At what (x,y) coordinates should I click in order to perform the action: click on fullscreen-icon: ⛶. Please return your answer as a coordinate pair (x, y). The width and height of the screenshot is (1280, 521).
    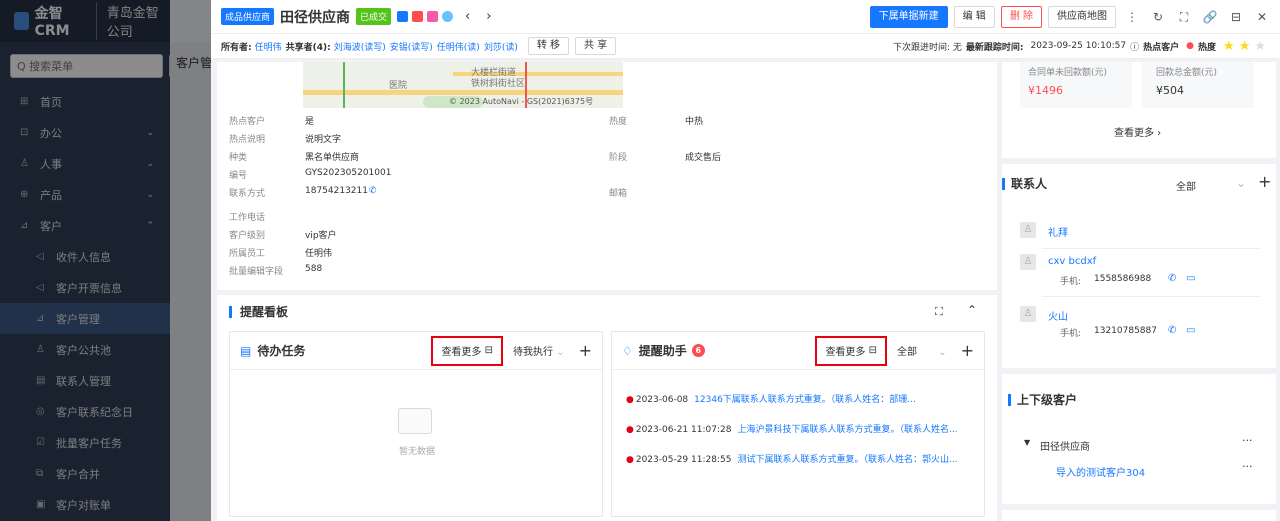
    Looking at the image, I should click on (1184, 17).